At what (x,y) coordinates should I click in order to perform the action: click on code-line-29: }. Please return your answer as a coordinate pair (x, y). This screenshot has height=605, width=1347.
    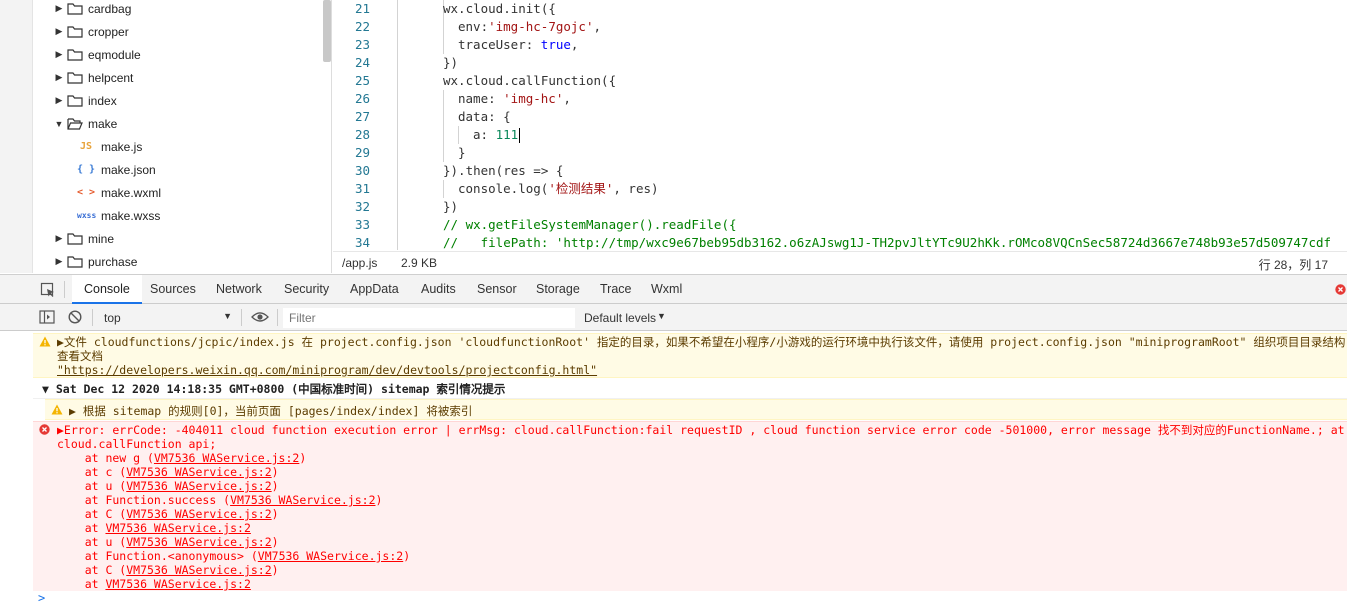
    Looking at the image, I should click on (462, 152).